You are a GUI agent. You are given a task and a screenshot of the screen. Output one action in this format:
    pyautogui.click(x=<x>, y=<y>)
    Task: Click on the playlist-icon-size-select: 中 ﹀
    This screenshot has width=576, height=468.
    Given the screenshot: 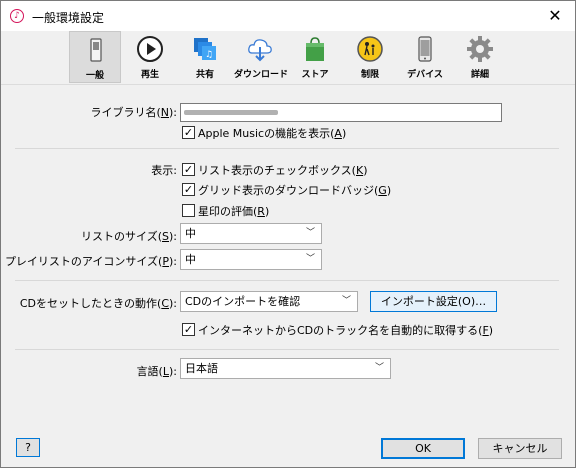 What is the action you would take?
    pyautogui.click(x=251, y=259)
    